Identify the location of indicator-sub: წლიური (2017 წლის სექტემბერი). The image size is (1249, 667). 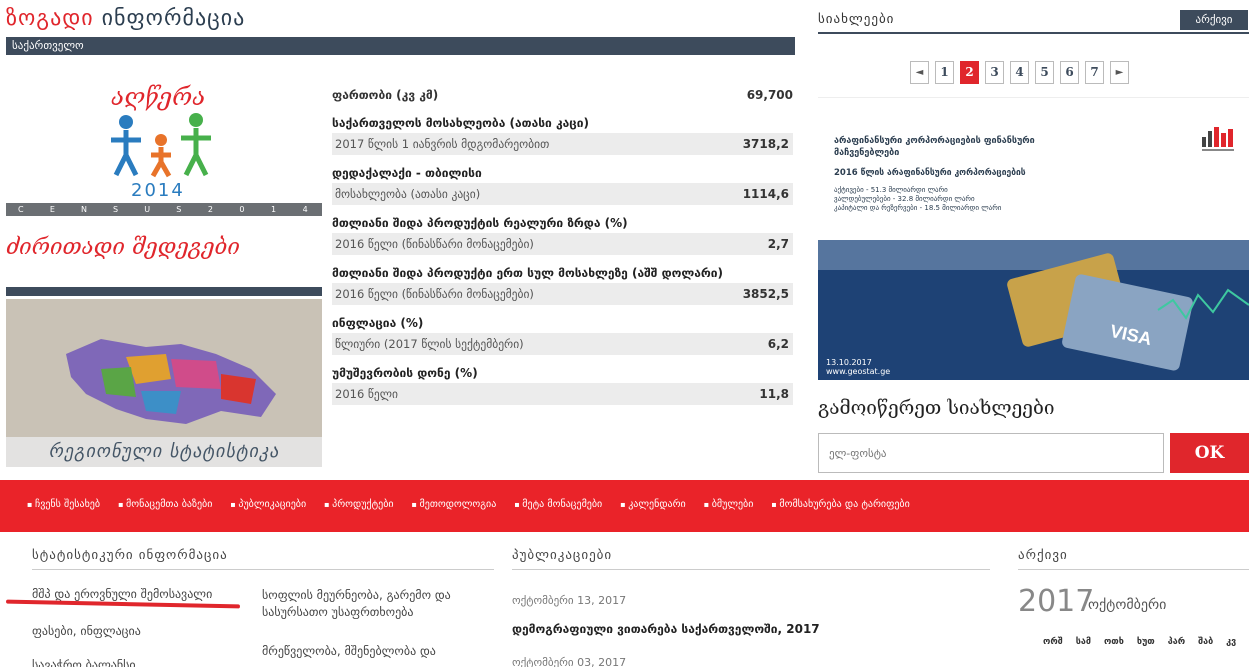
(429, 344).